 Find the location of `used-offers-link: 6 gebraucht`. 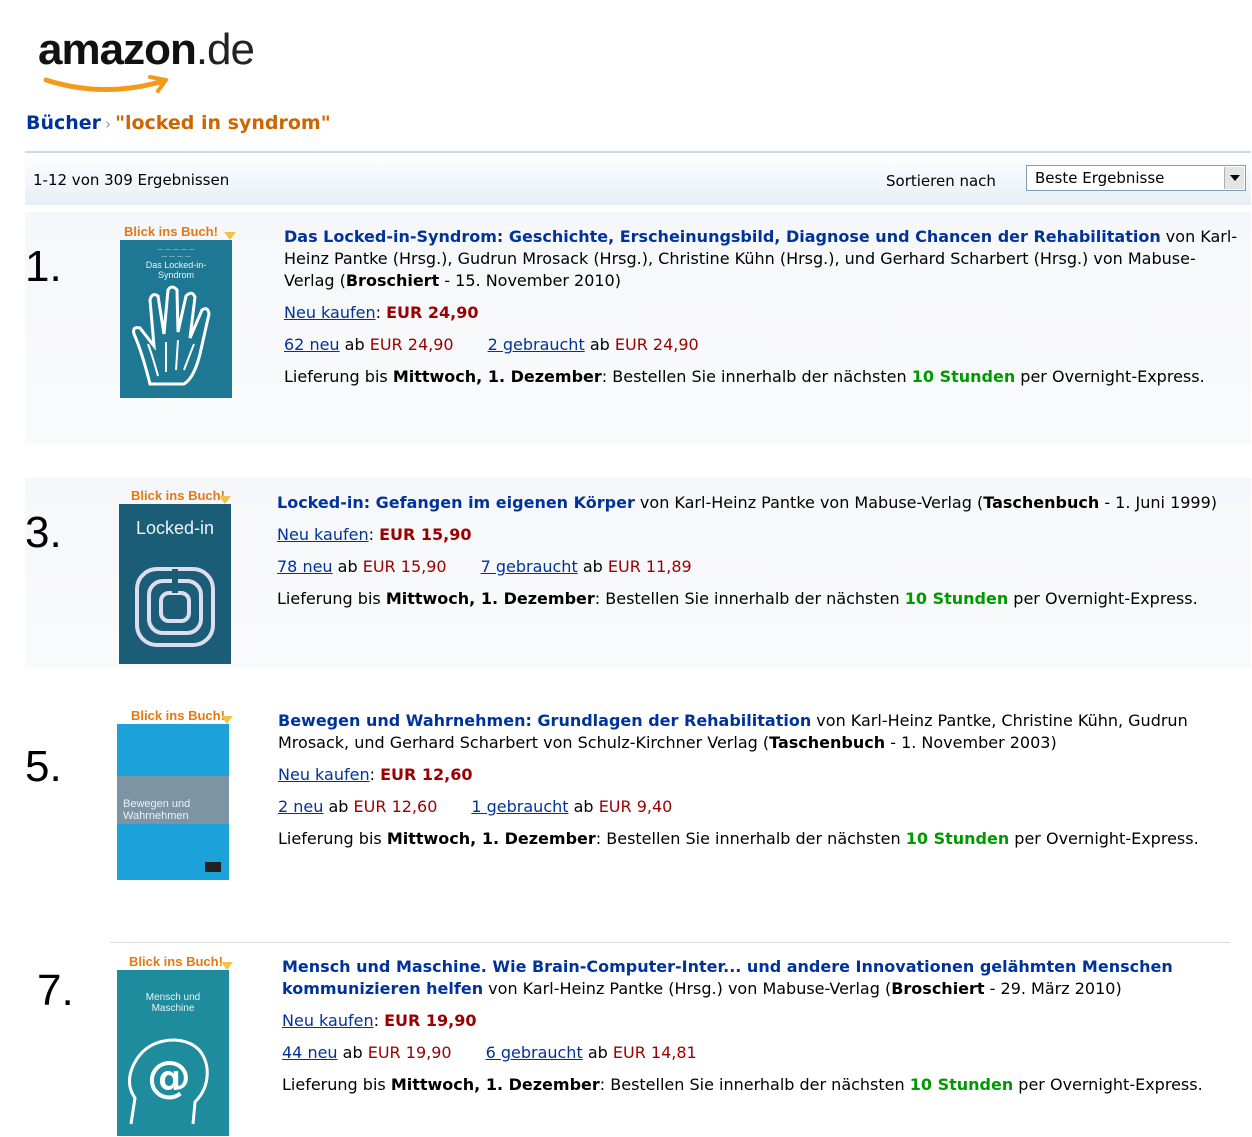

used-offers-link: 6 gebraucht is located at coordinates (534, 1052).